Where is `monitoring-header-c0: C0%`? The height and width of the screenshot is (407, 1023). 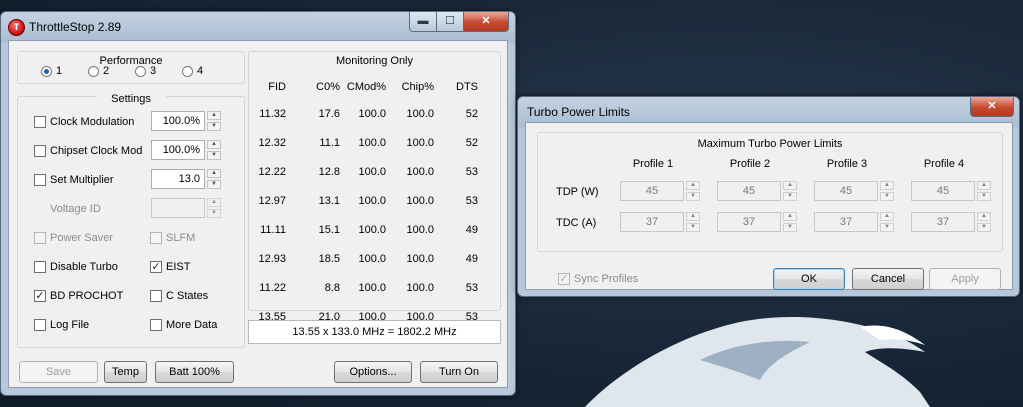 monitoring-header-c0: C0% is located at coordinates (328, 87).